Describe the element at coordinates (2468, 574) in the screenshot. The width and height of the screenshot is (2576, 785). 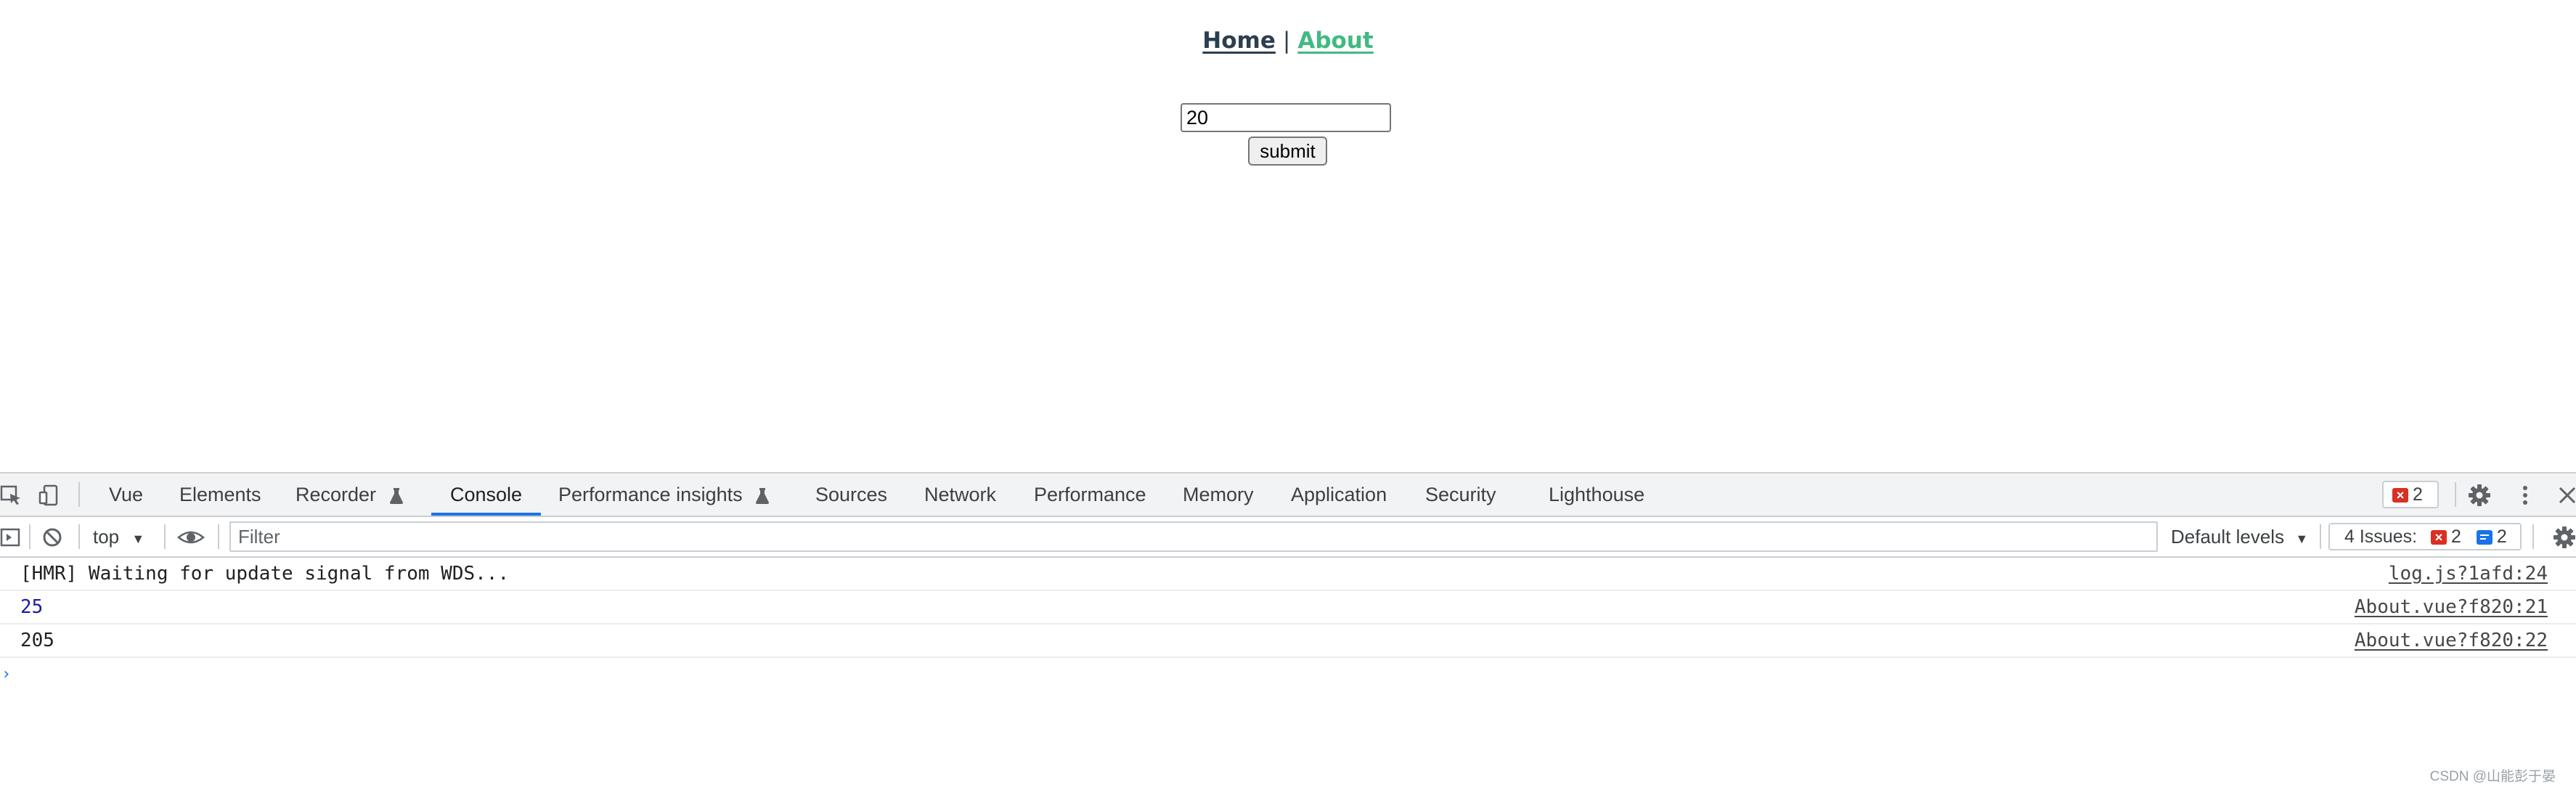
I see `console-message-source-link: log.js?1afd:24` at that location.